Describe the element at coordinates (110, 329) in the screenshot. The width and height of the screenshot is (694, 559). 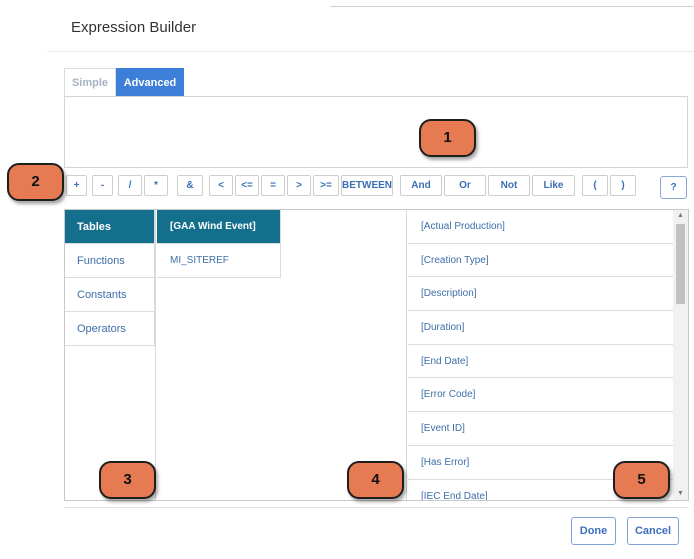
I see `category-operators: Operators` at that location.